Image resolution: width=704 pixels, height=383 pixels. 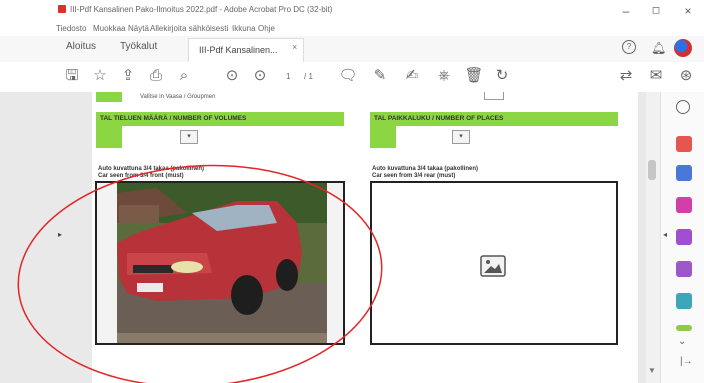 I want to click on menu-view: Näytä, so click(x=138, y=28).